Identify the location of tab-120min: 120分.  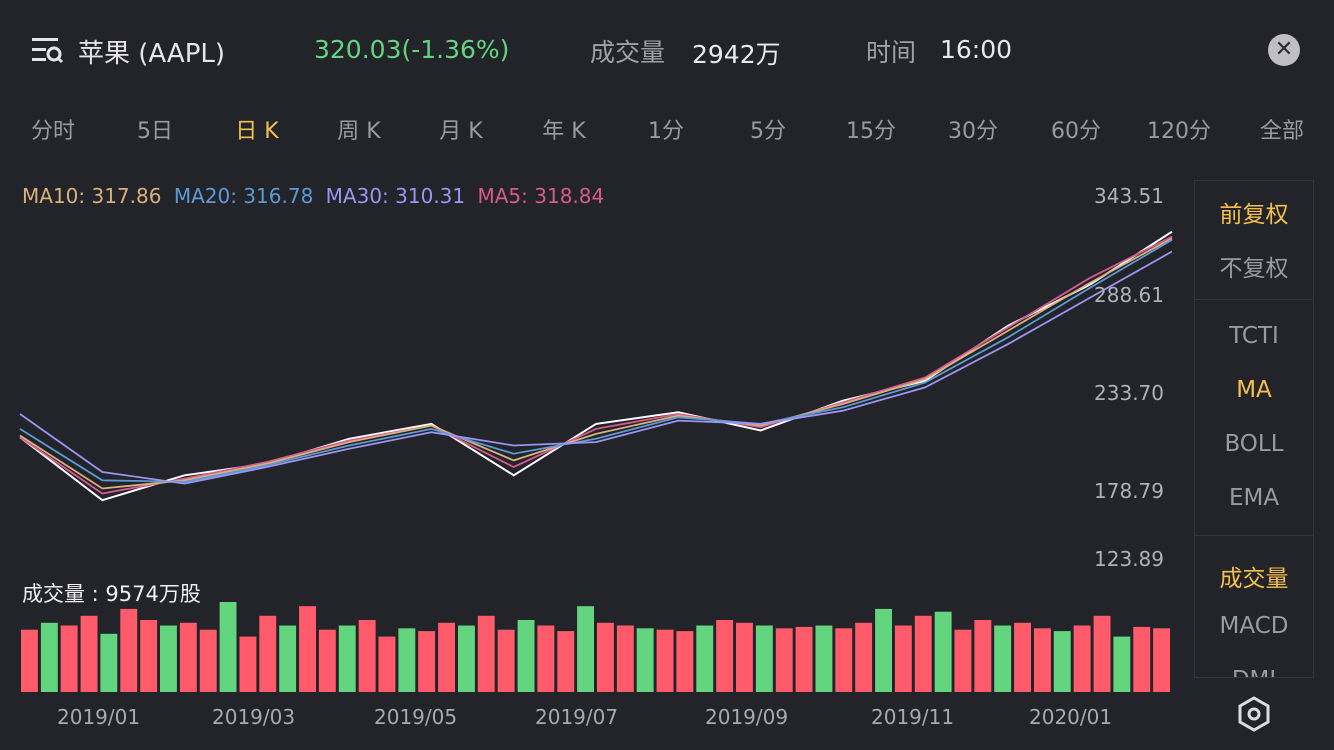
(1179, 132).